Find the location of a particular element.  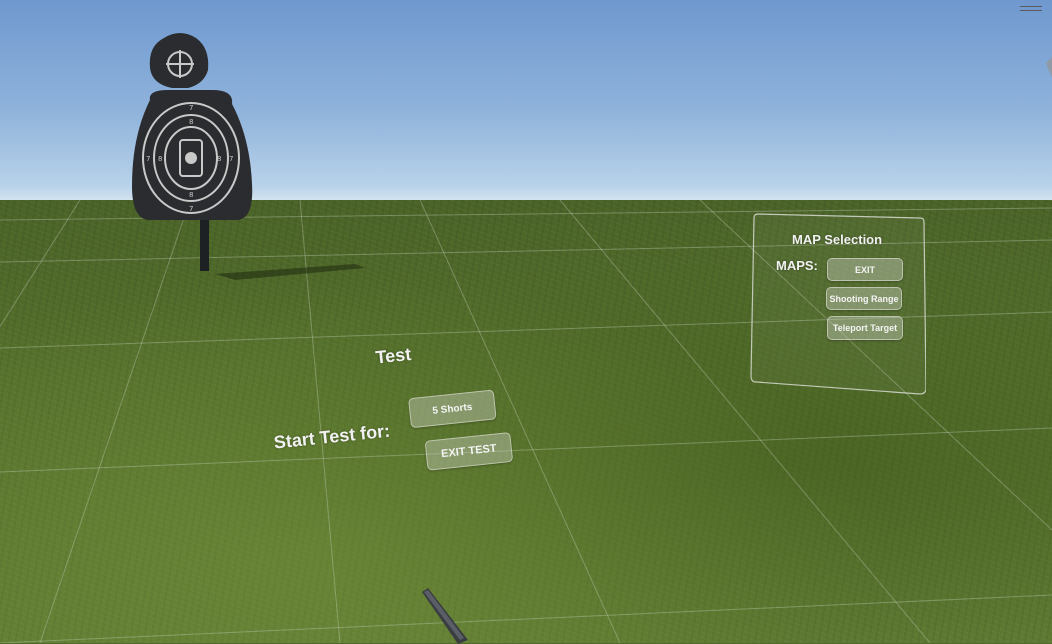

shooting-target-icon: 78 78 78 78 is located at coordinates (191, 151).